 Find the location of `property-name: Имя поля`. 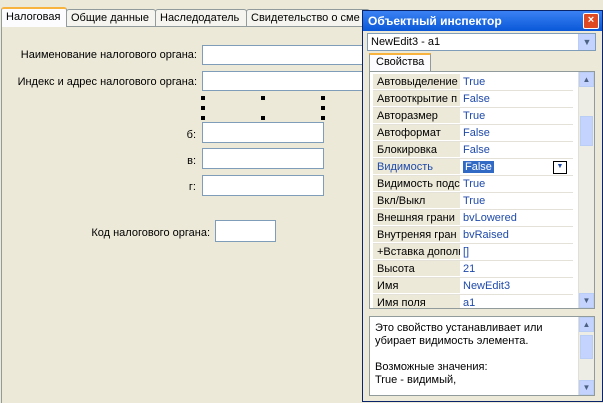

property-name: Имя поля is located at coordinates (416, 301).